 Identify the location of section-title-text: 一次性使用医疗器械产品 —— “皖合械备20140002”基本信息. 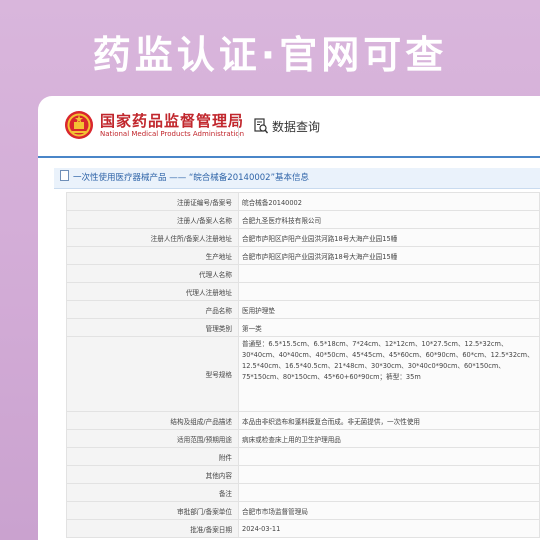
(191, 178).